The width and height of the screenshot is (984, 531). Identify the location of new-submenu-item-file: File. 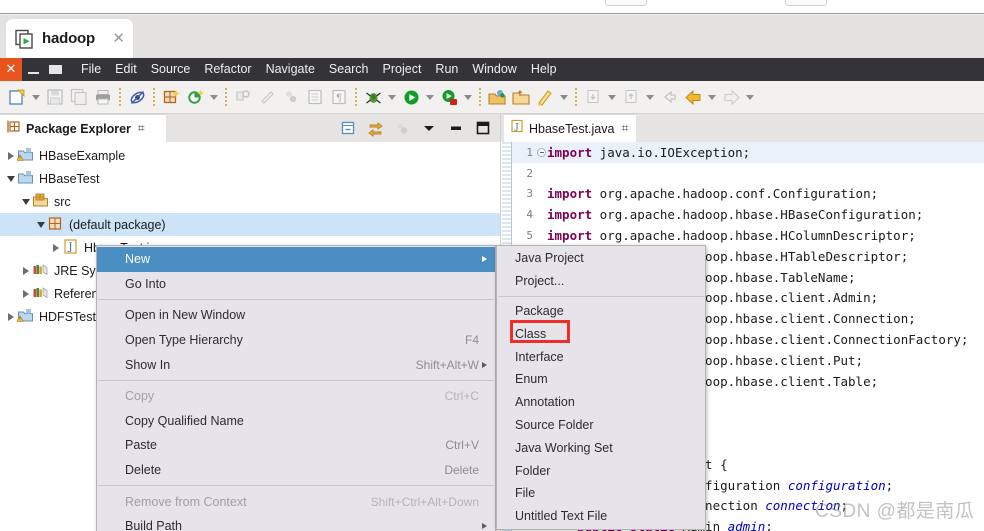
(601, 493).